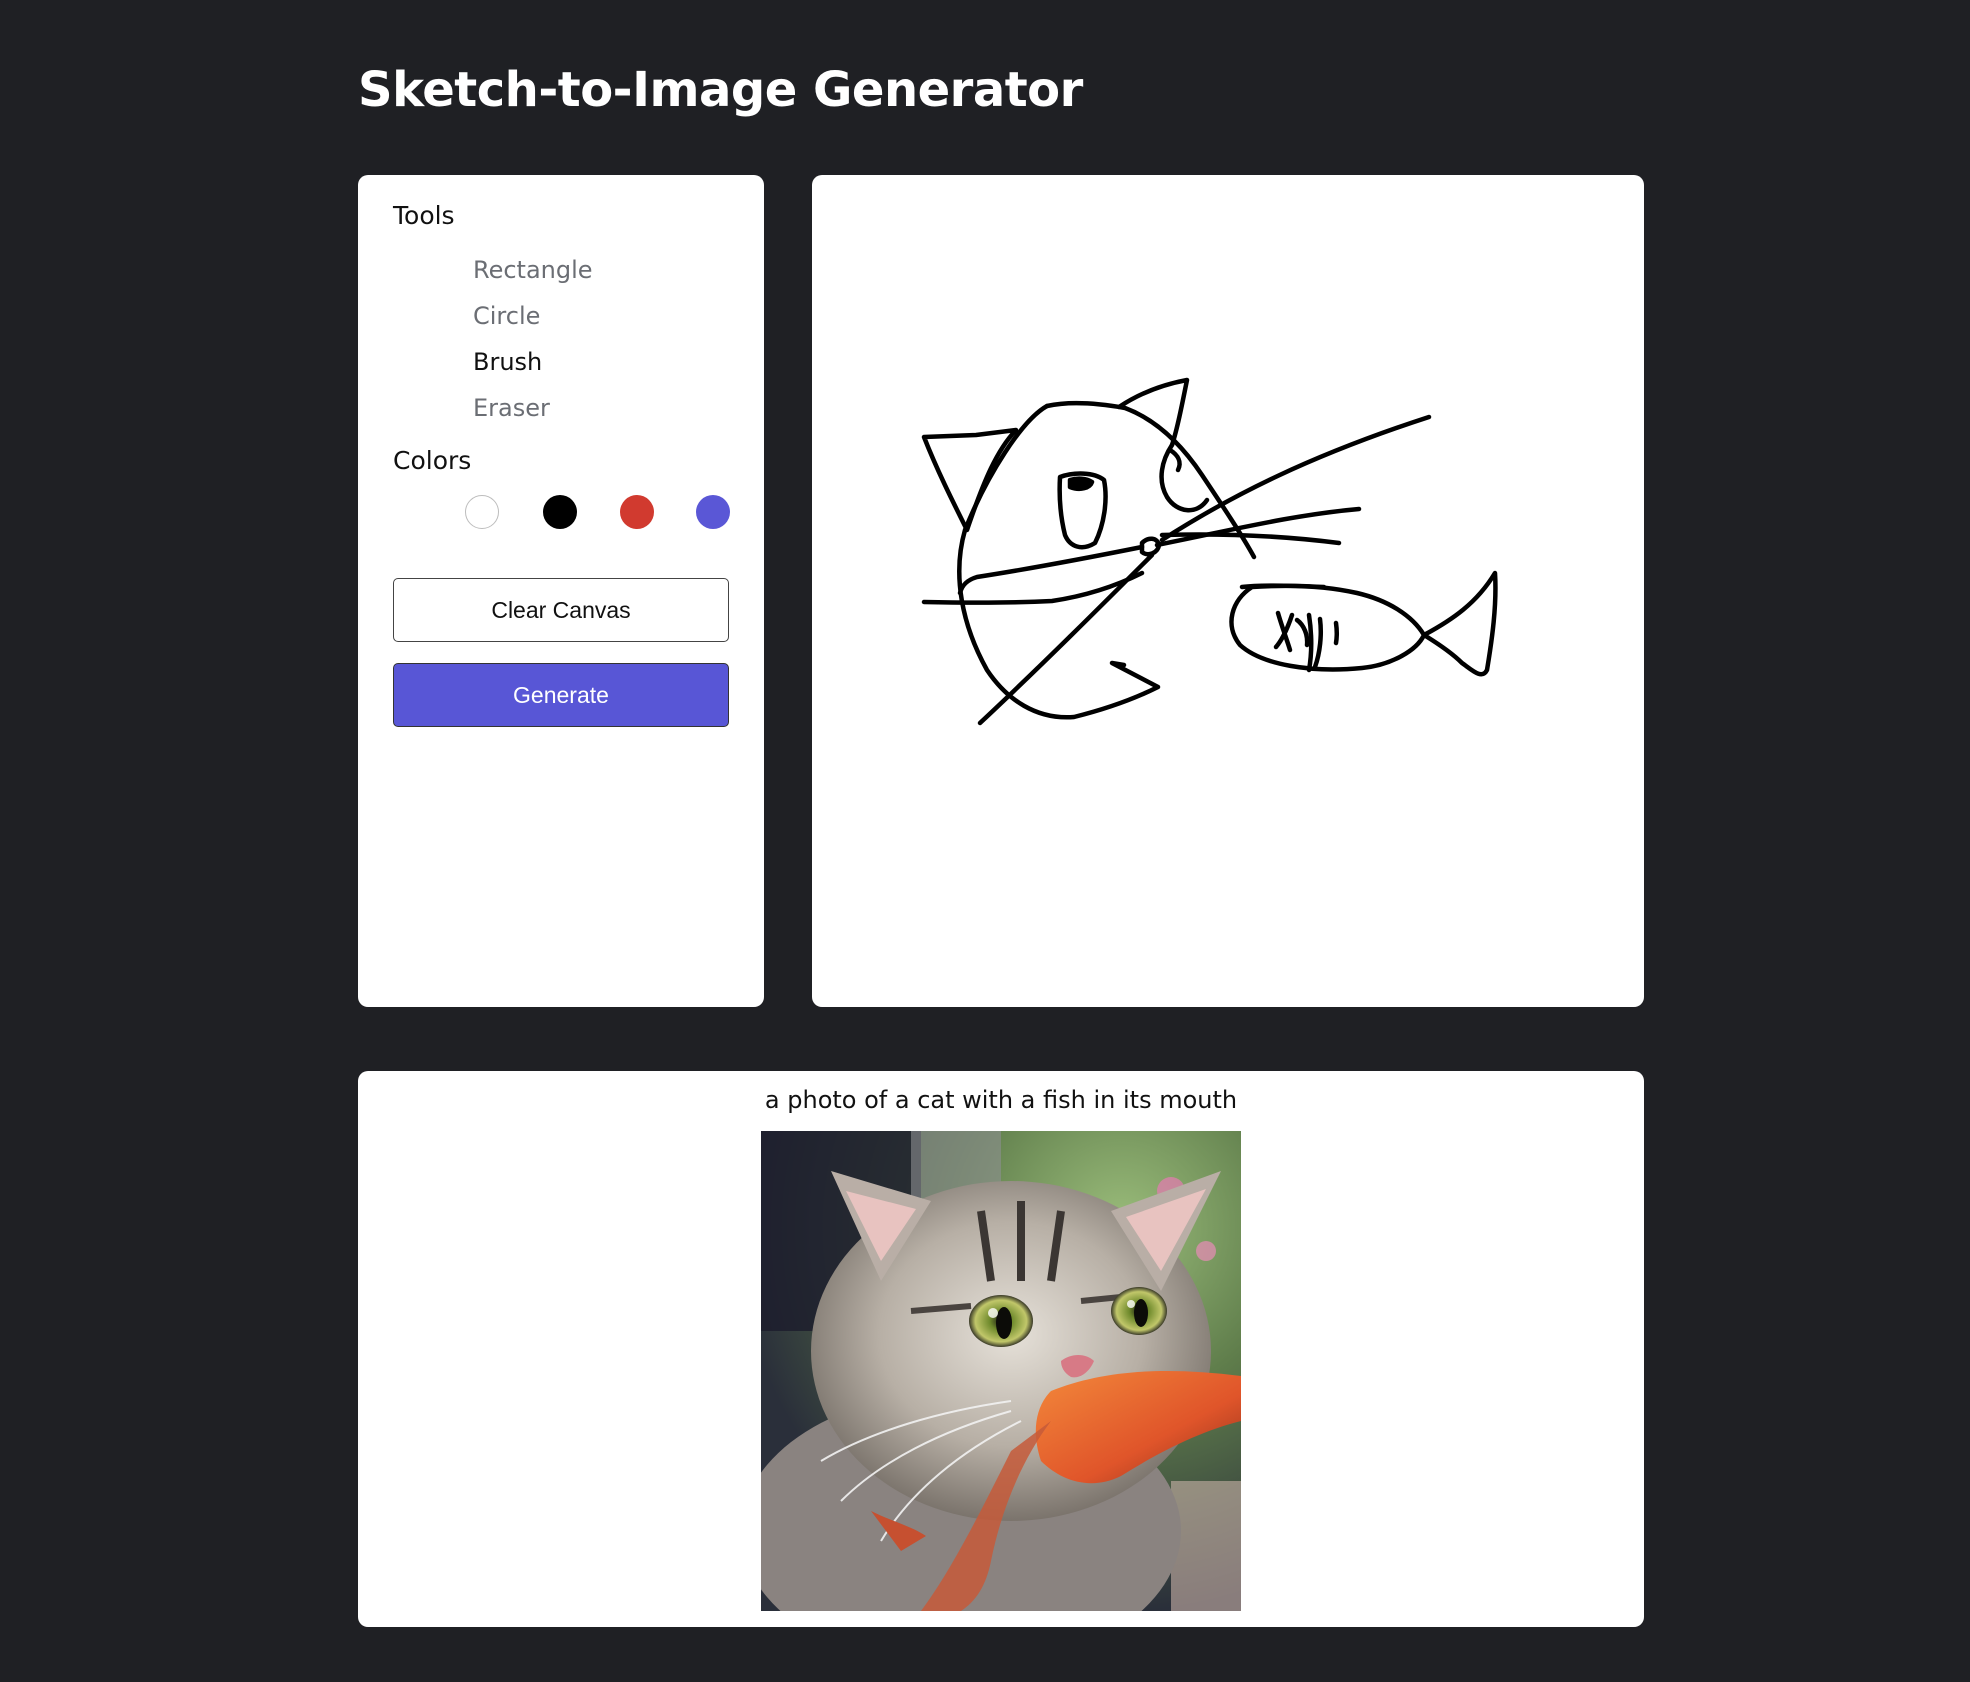 The width and height of the screenshot is (1970, 1682). Describe the element at coordinates (713, 512) in the screenshot. I see `color-swatch-blue` at that location.